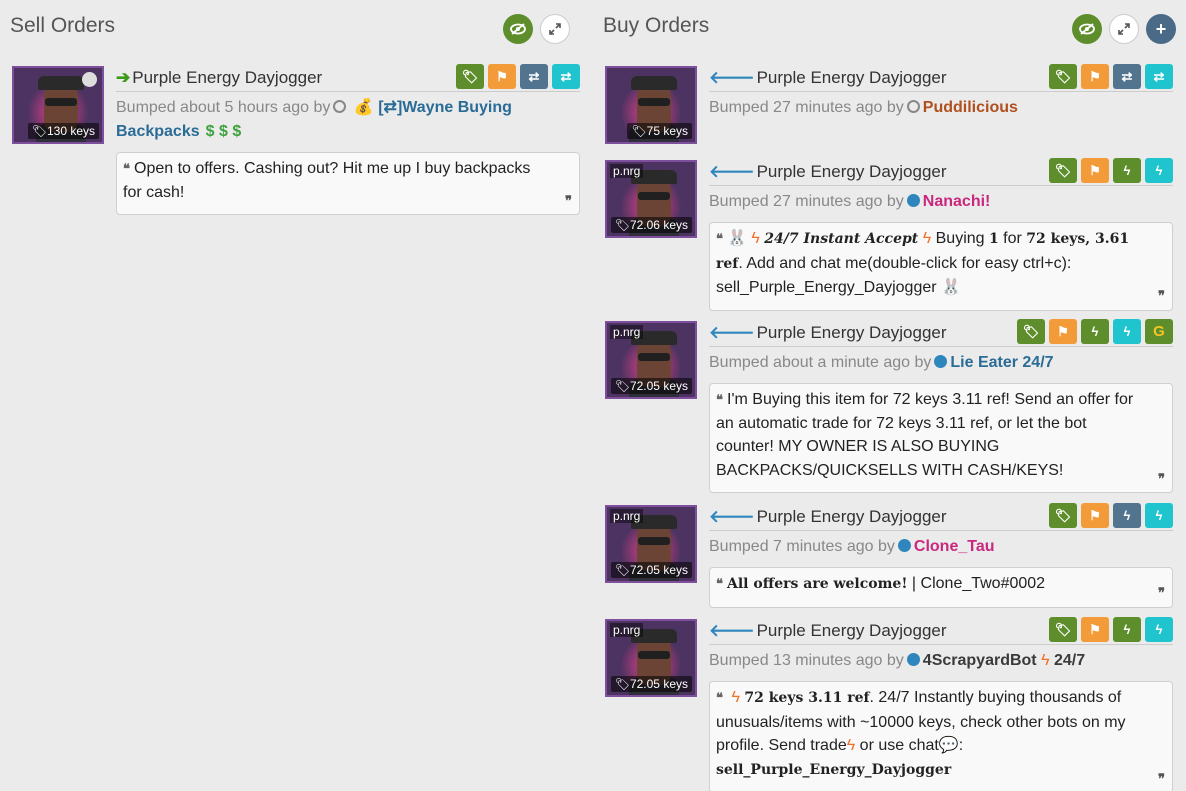  What do you see at coordinates (1159, 331) in the screenshot?
I see `gladiator-icon: G` at bounding box center [1159, 331].